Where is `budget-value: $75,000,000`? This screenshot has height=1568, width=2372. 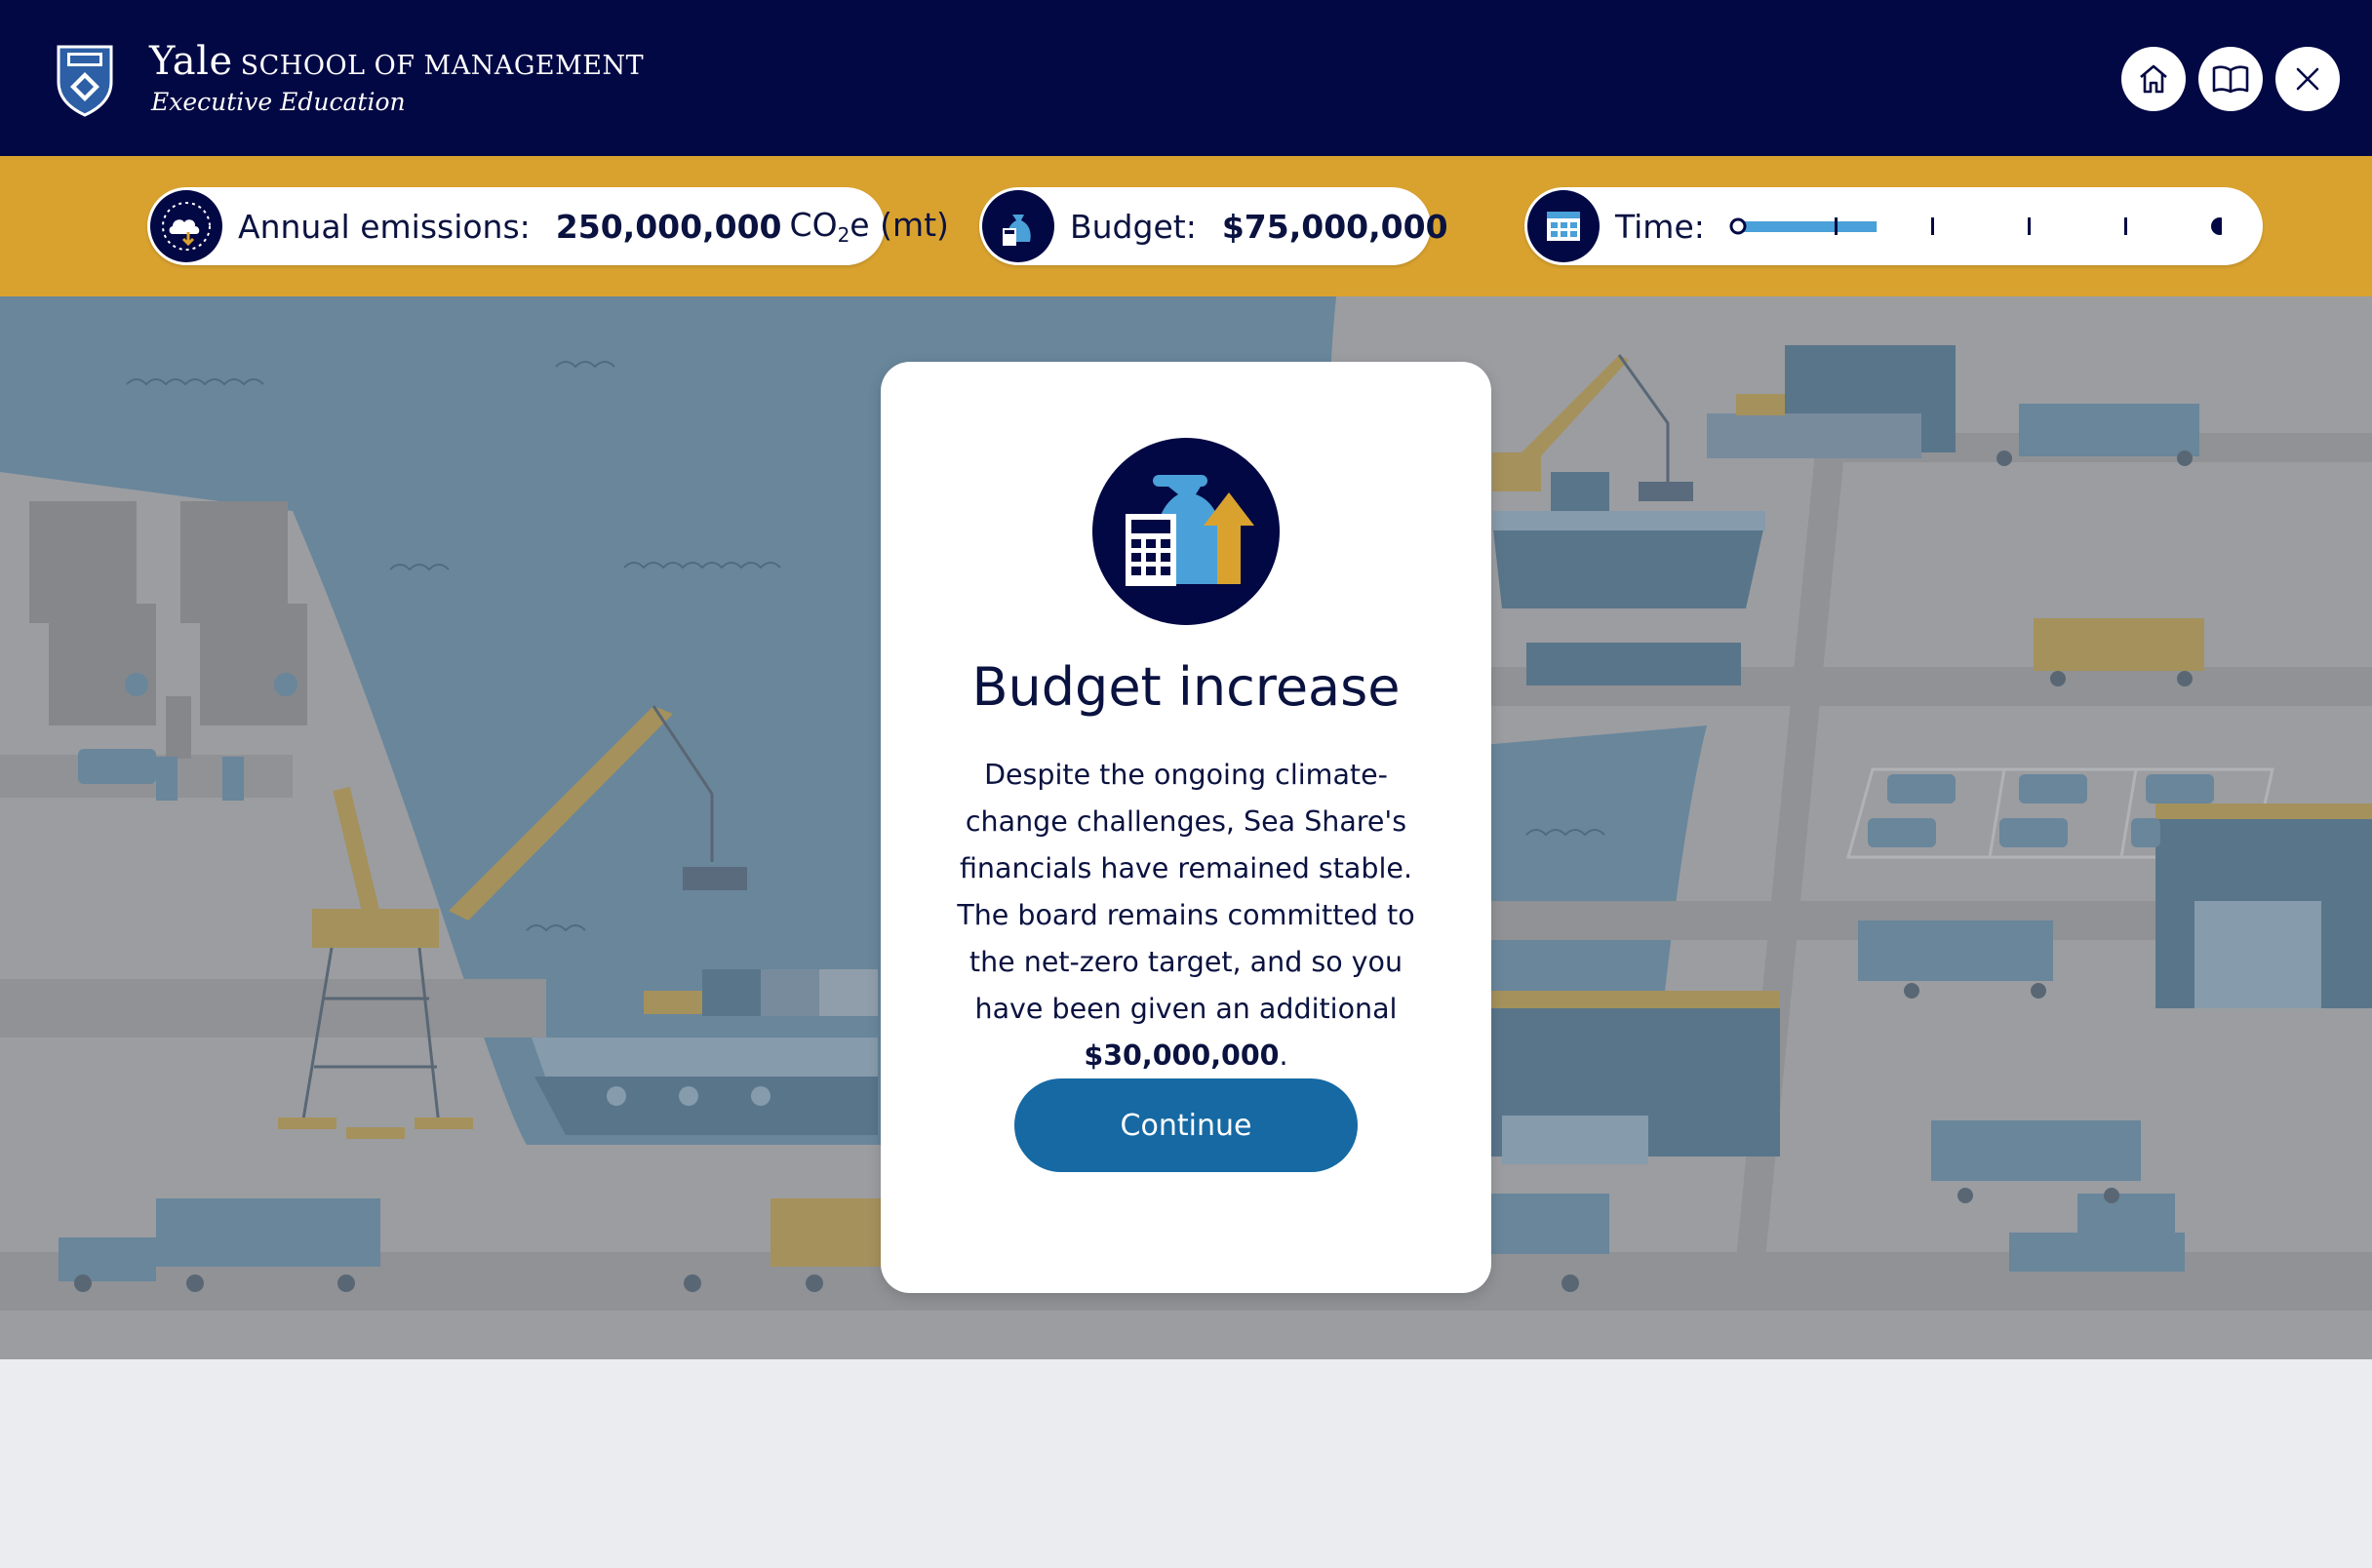 budget-value: $75,000,000 is located at coordinates (1334, 226).